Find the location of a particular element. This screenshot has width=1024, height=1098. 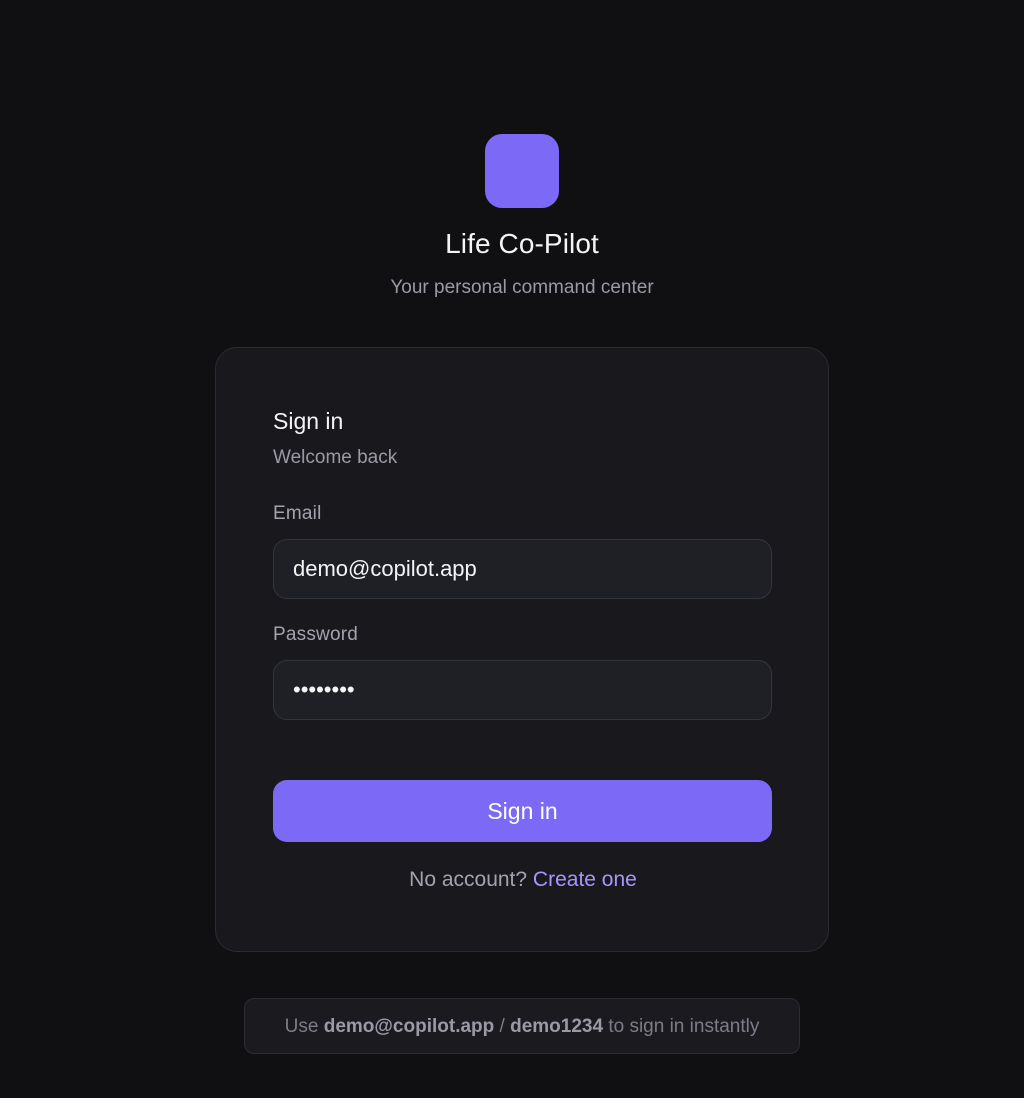

create-account-link: Create one is located at coordinates (585, 879).